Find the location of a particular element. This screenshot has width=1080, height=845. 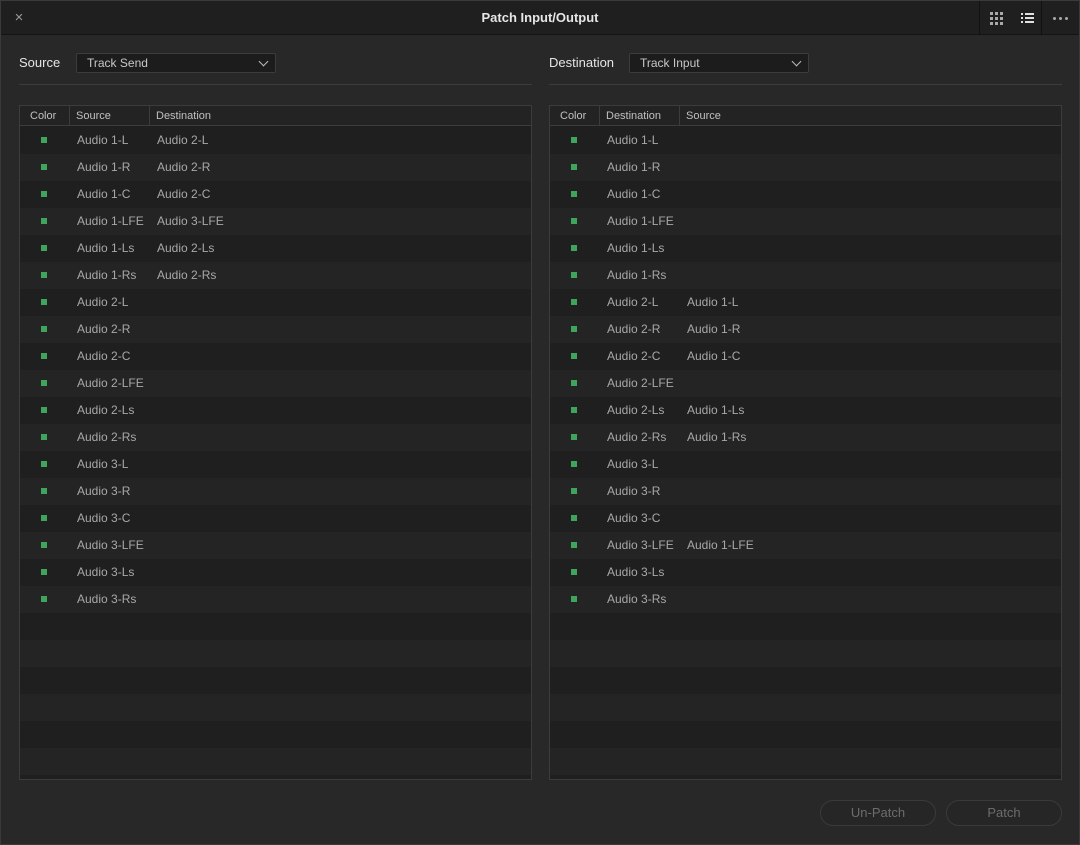

table-row: Audio 2-Rs is located at coordinates (275, 437).